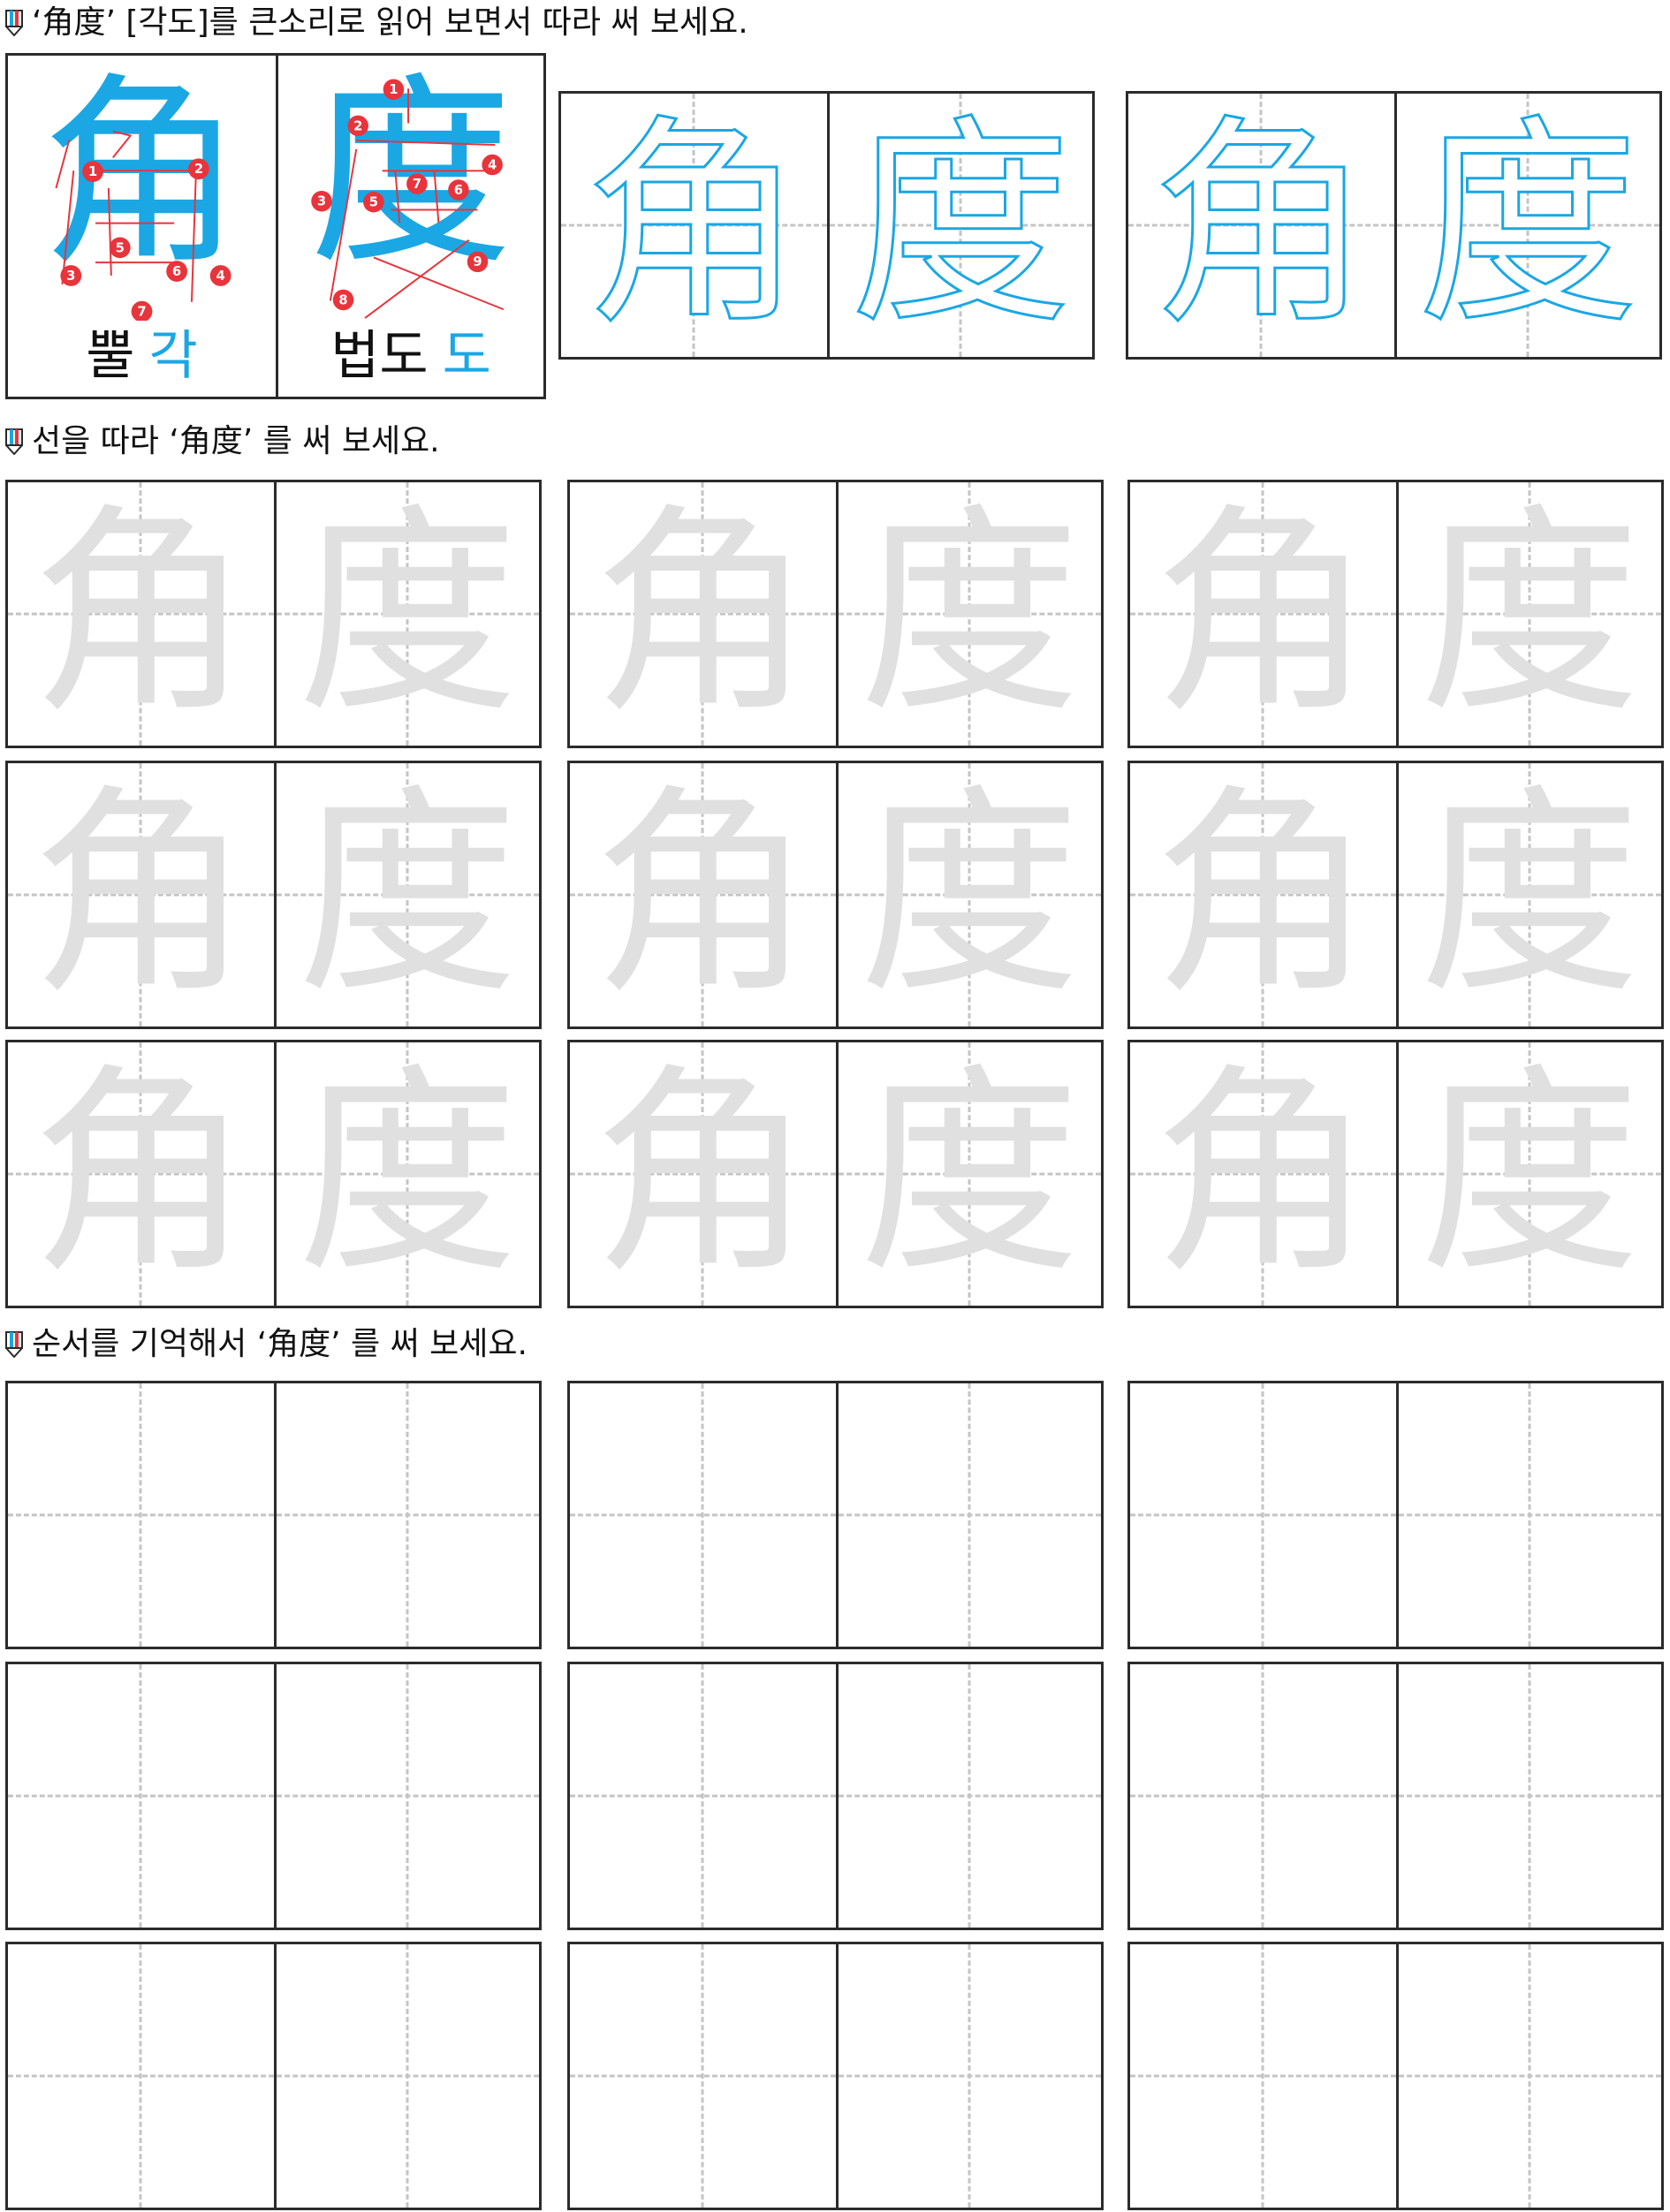 Image resolution: width=1670 pixels, height=2212 pixels. Describe the element at coordinates (280, 1344) in the screenshot. I see `section3-instruction-text: 순서를 기억해서 ‘角度’ 를 써 보세요.` at that location.